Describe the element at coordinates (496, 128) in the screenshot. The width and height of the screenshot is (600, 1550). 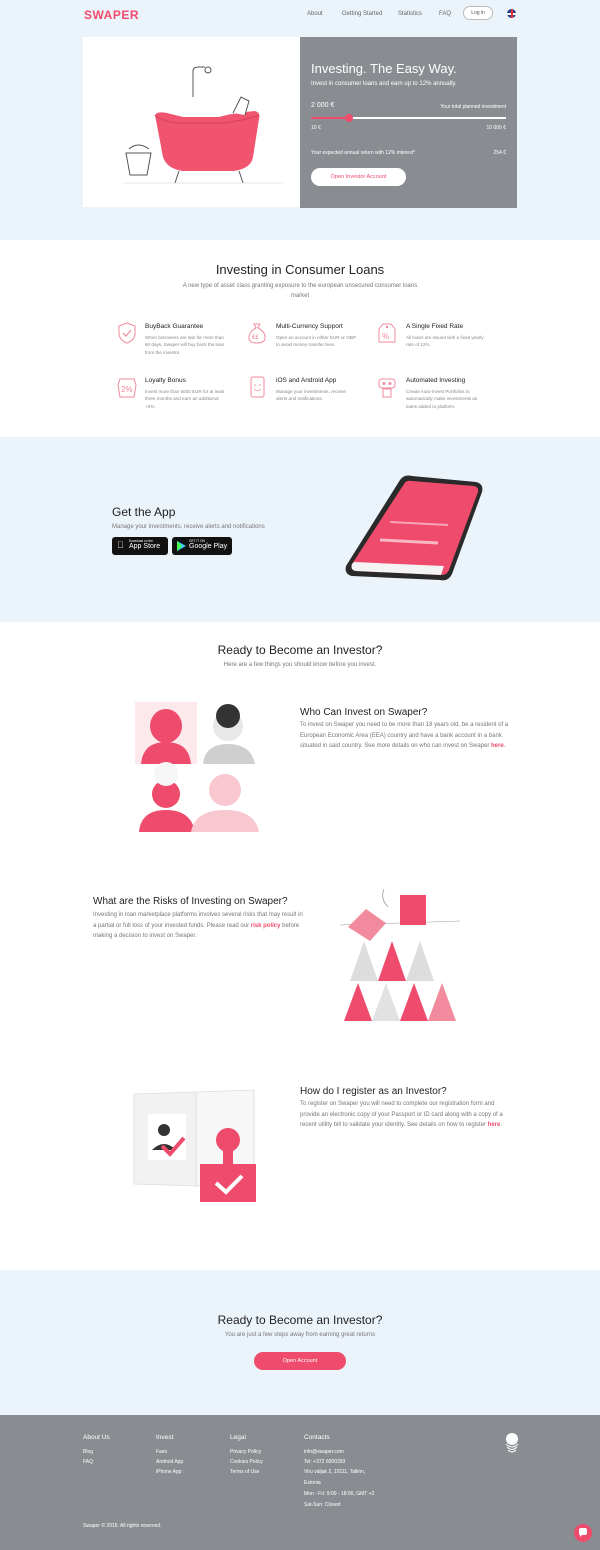
I see `slider-max-label: 10 000 €` at that location.